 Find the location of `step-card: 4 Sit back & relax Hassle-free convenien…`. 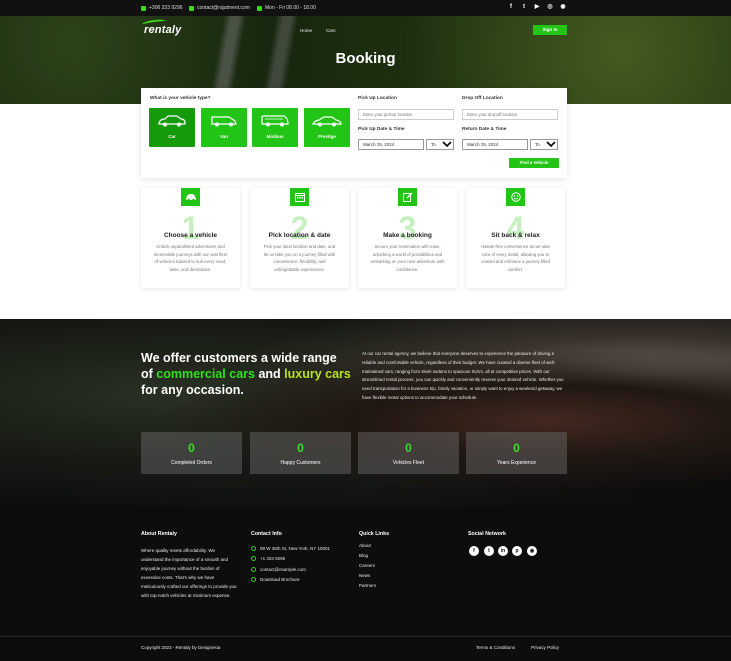

step-card: 4 Sit back & relax Hassle-free convenien… is located at coordinates (515, 238).